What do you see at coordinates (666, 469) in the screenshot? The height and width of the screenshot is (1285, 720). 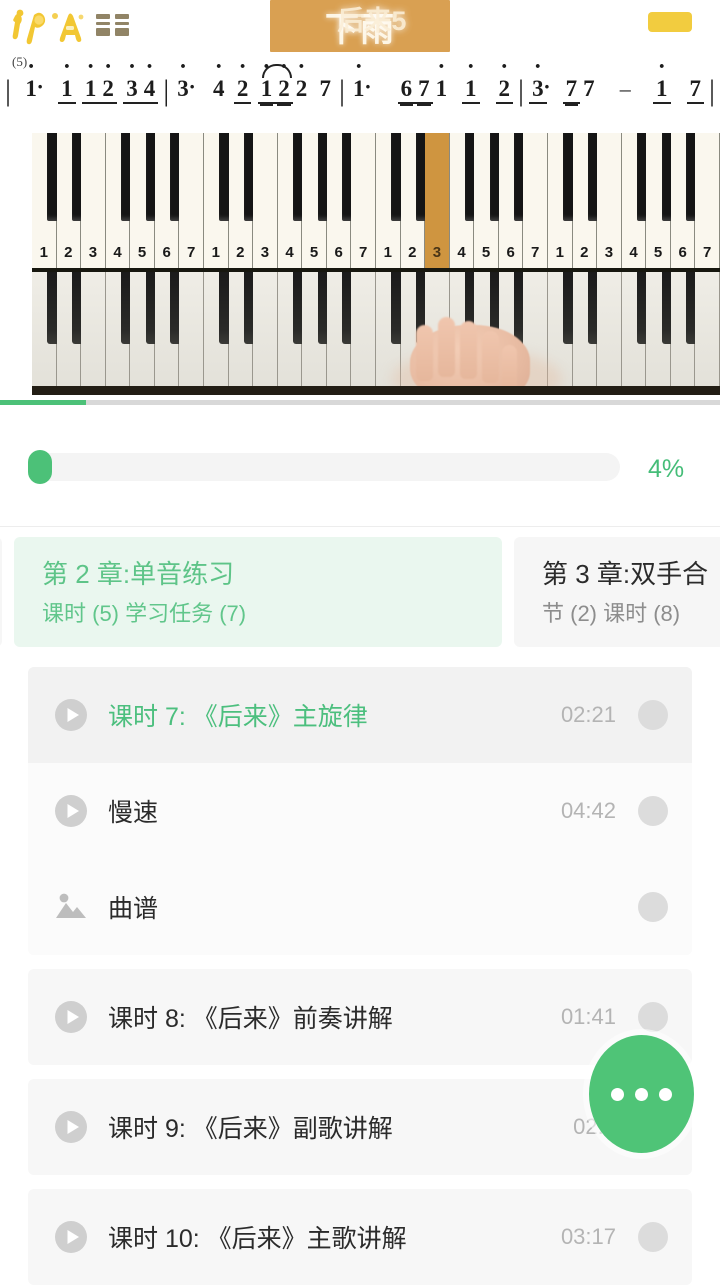 I see `course-progress-percent: 4%` at bounding box center [666, 469].